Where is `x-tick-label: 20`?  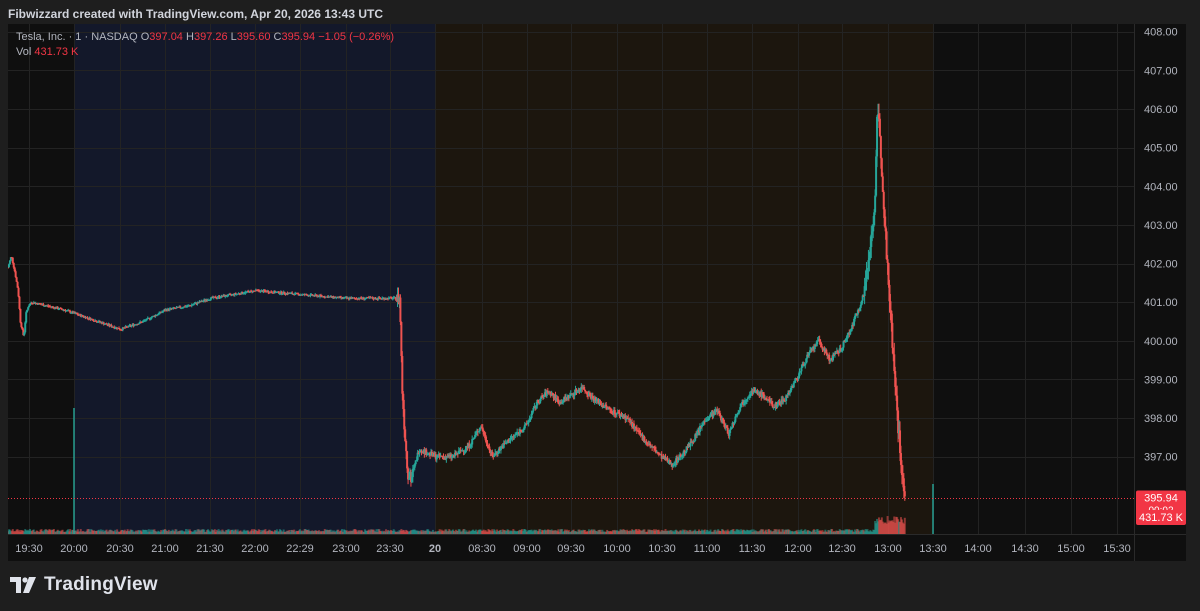
x-tick-label: 20 is located at coordinates (435, 549).